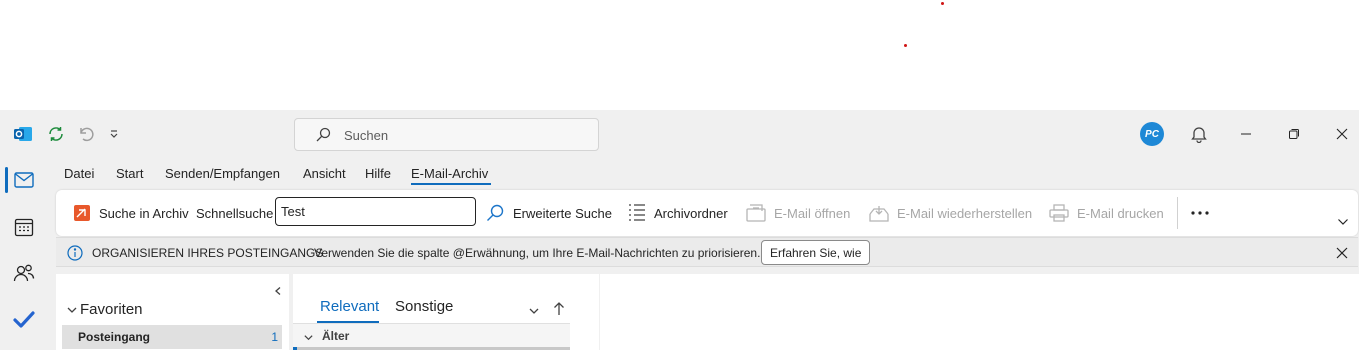 The height and width of the screenshot is (350, 1359). Describe the element at coordinates (375, 211) in the screenshot. I see `quick-search-input` at that location.